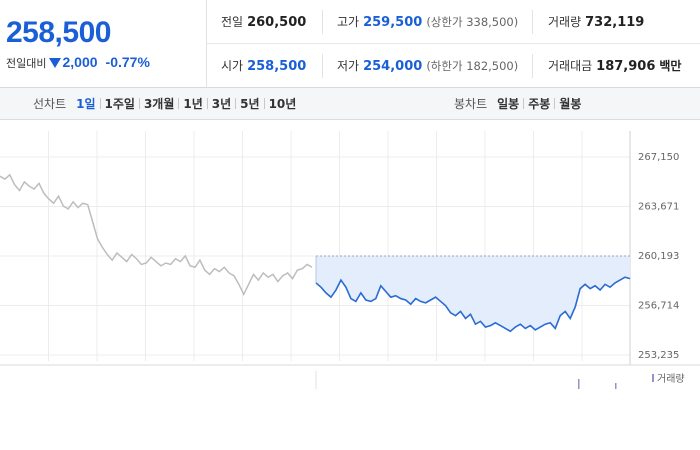 Image resolution: width=700 pixels, height=450 pixels. I want to click on line-chart-tabs: 선차트 1일 1주일 3개월 1년 3년 5년 10년, so click(166, 104).